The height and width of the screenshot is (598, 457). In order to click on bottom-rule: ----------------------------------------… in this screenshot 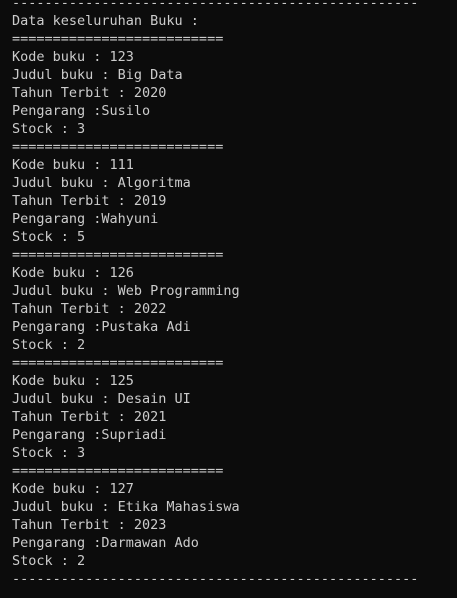, I will do `click(215, 579)`.